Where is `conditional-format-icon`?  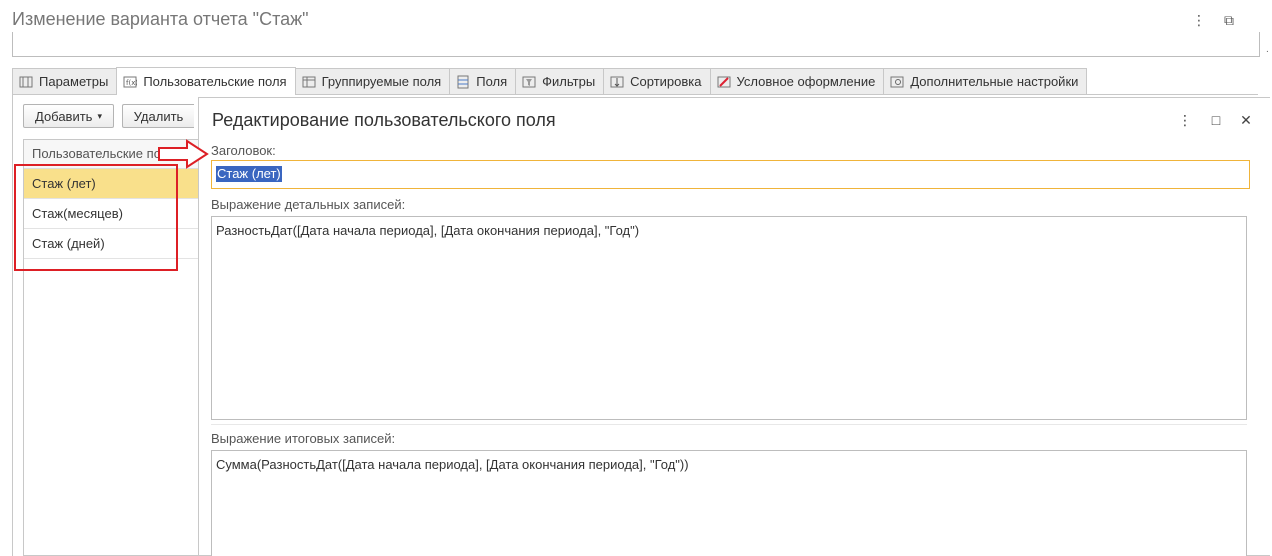
conditional-format-icon is located at coordinates (724, 81).